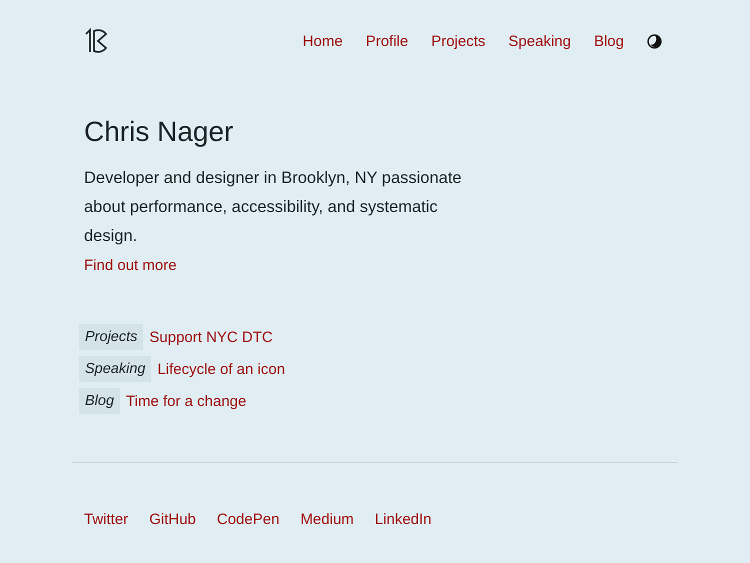 The width and height of the screenshot is (750, 563). I want to click on logo-icon, so click(96, 41).